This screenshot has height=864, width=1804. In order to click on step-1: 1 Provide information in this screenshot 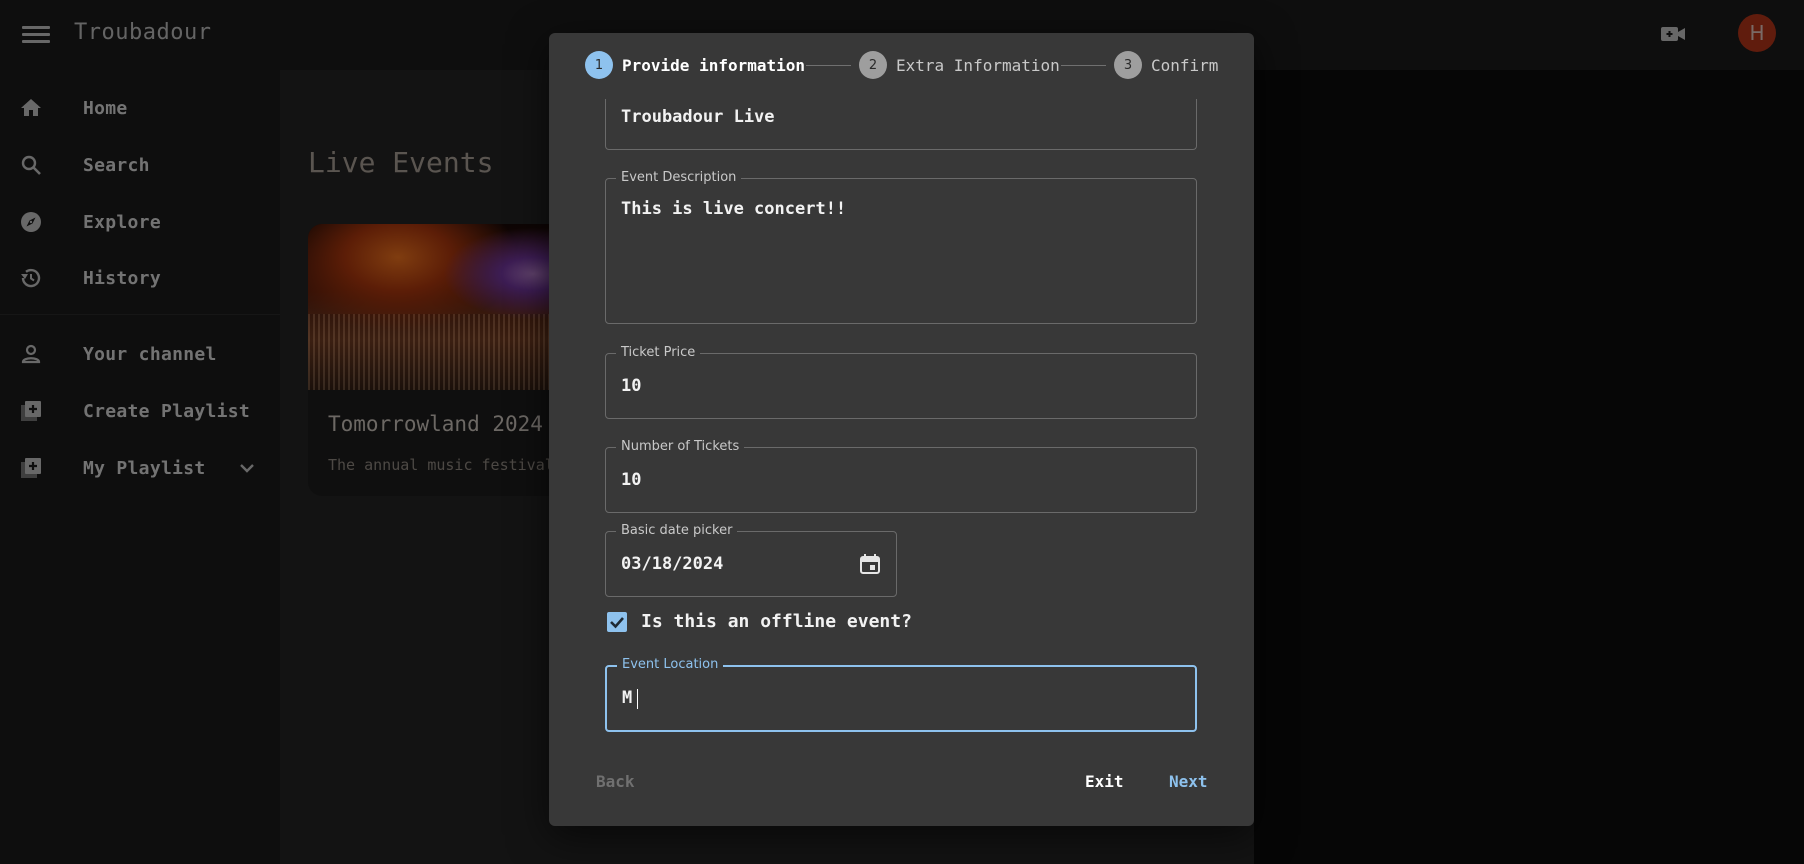, I will do `click(695, 65)`.